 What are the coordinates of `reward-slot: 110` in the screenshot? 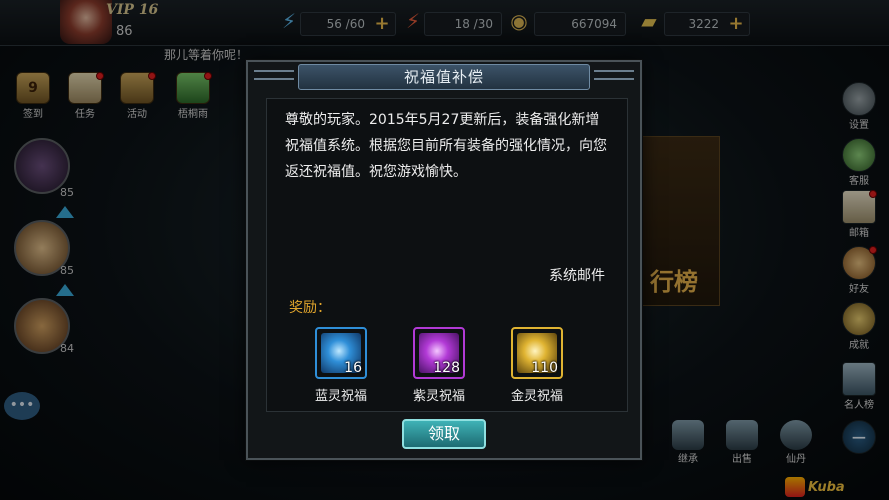 It's located at (537, 353).